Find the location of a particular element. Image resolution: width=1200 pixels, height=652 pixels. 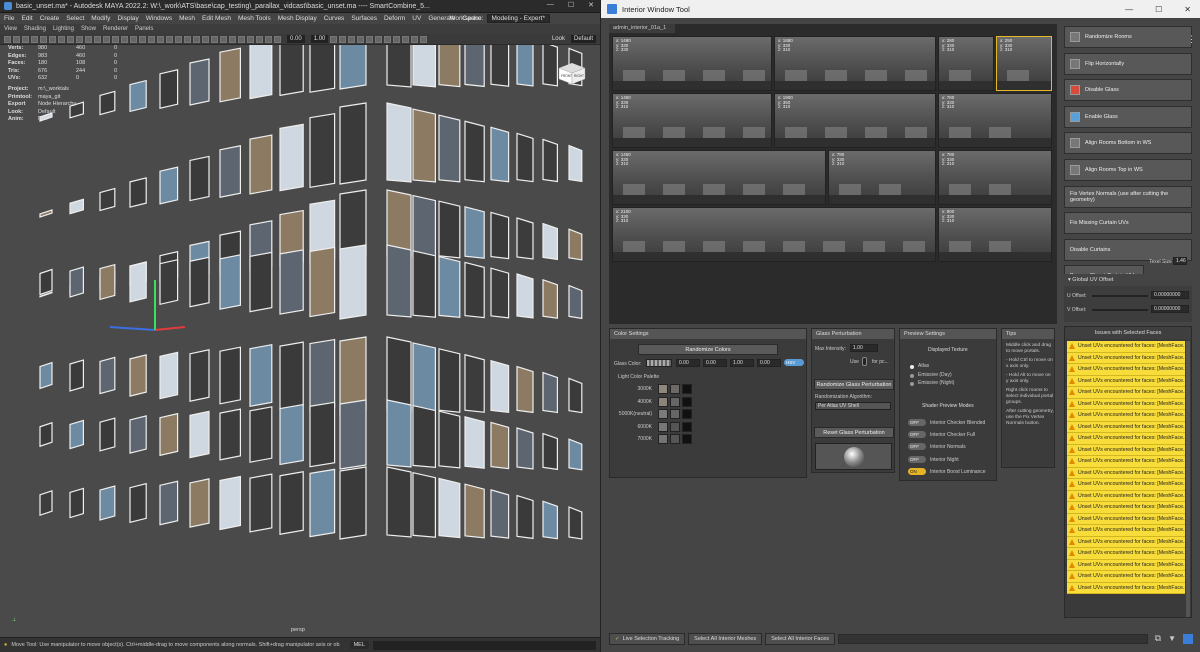

menu-windows: Windows is located at coordinates (159, 18).